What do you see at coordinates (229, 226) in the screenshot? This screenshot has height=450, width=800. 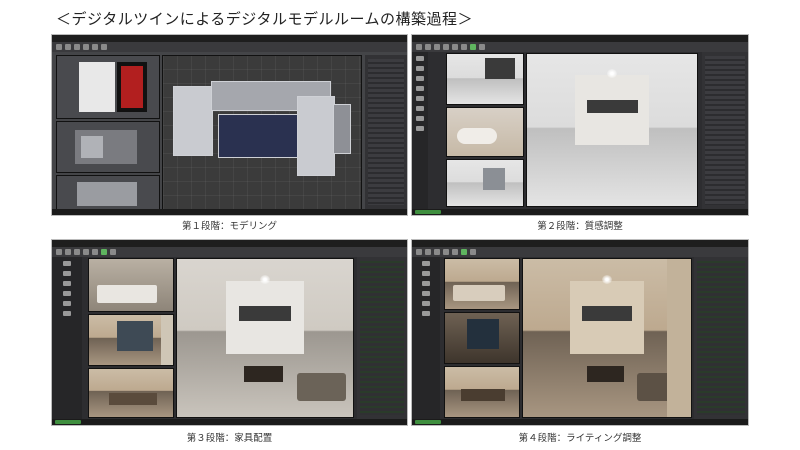 I see `stage1-caption: 第１段階：モデリング` at bounding box center [229, 226].